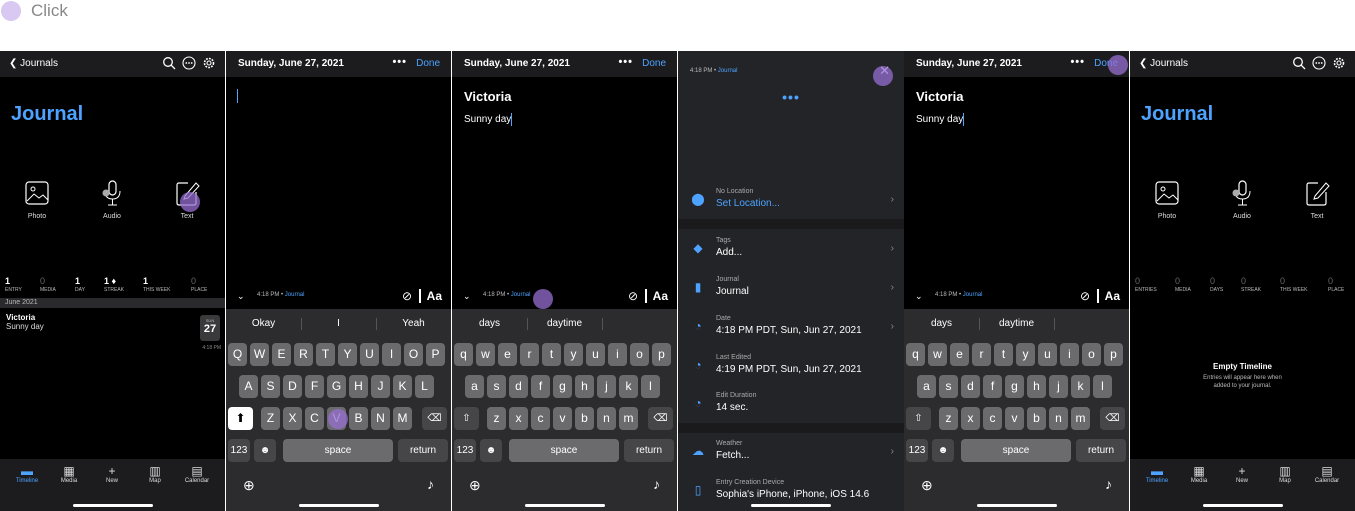 Image resolution: width=1355 pixels, height=511 pixels. I want to click on key: x, so click(518, 418).